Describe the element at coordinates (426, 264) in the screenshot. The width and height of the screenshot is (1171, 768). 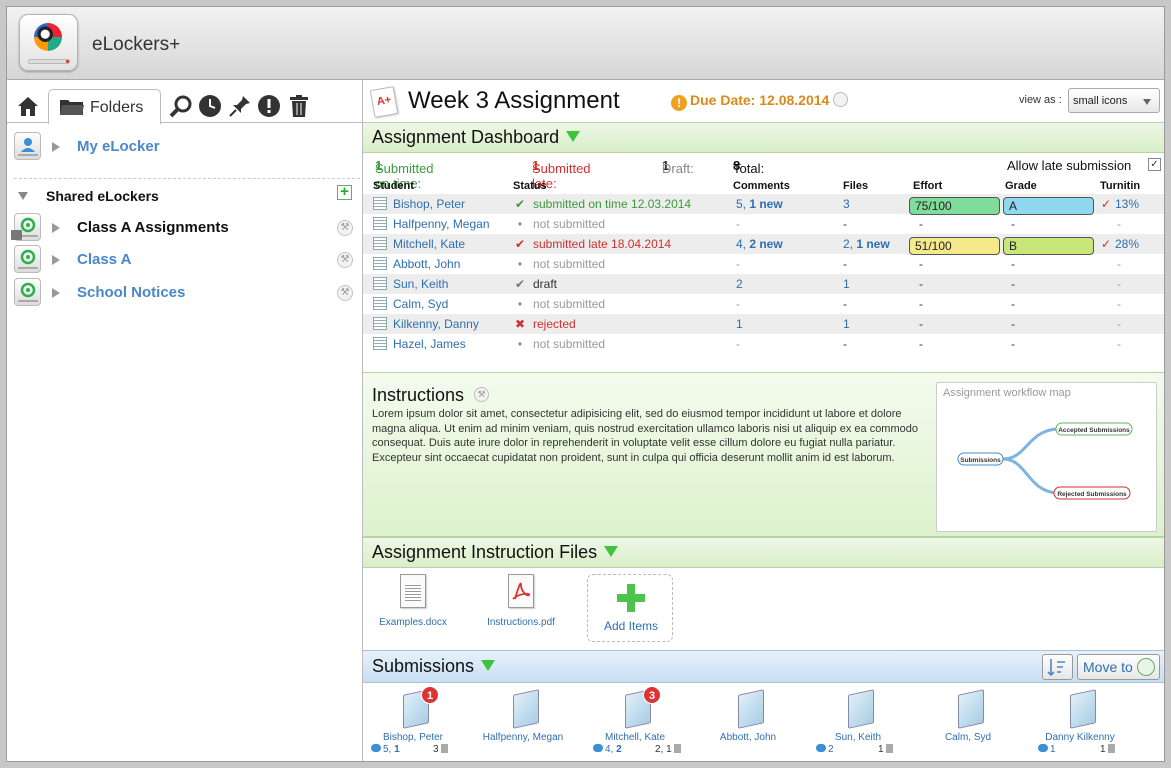
I see `student-name: Abbott, John` at that location.